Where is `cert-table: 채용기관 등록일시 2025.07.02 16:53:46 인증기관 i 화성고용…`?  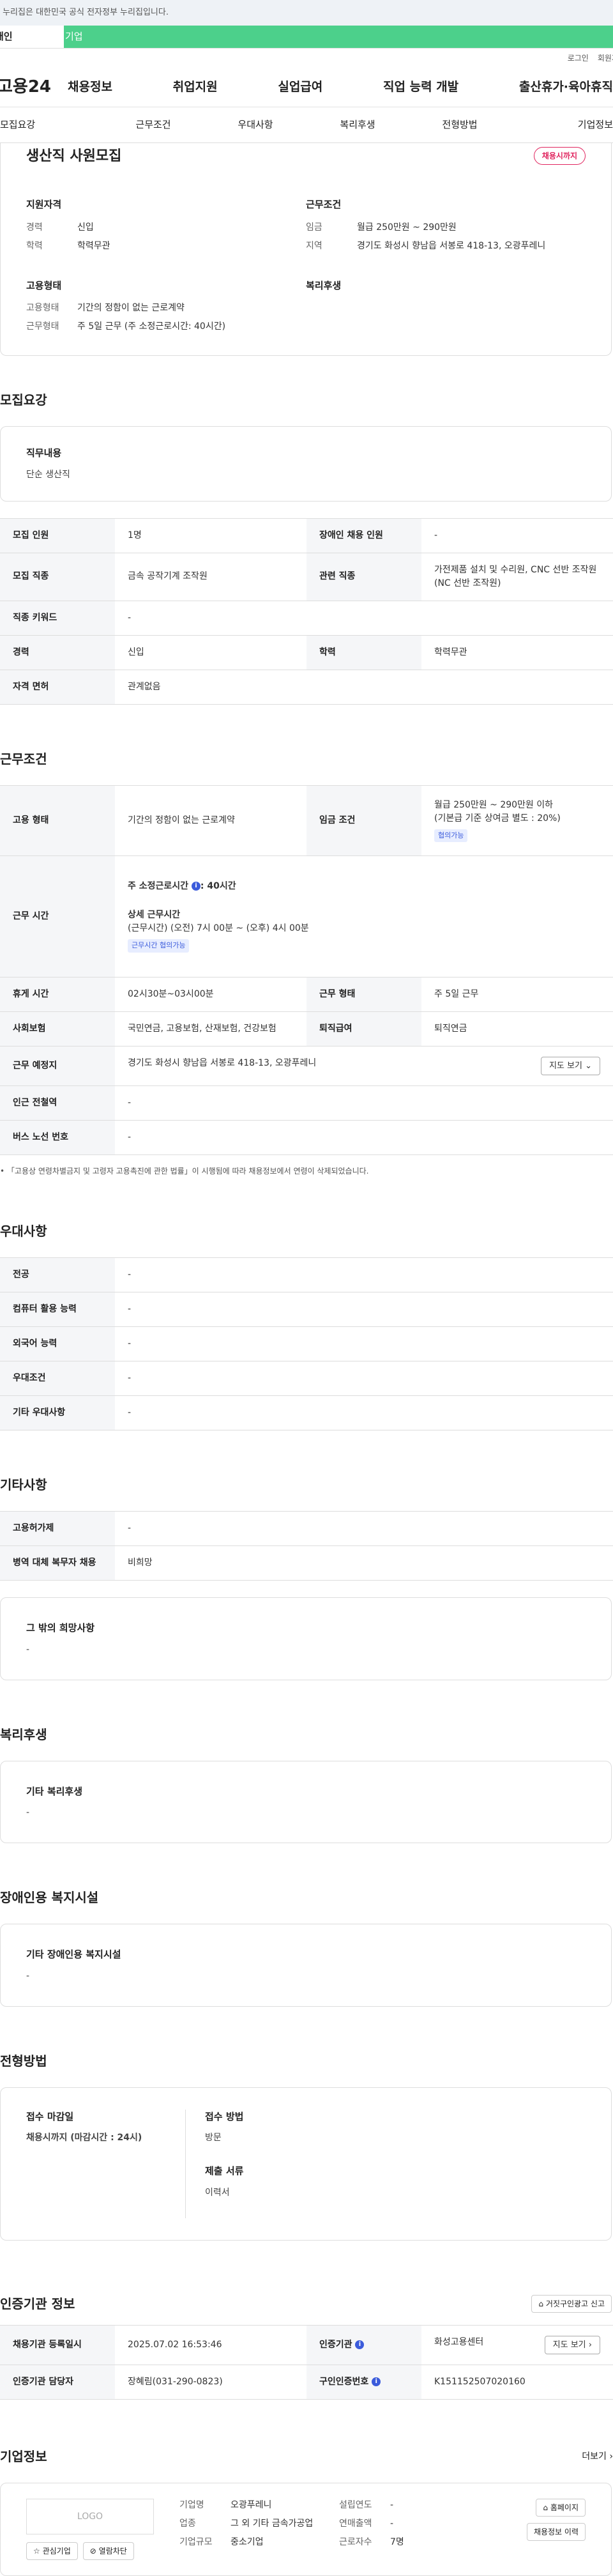
cert-table: 채용기관 등록일시 2025.07.02 16:53:46 인증기관 i 화성고용… is located at coordinates (306, 2362).